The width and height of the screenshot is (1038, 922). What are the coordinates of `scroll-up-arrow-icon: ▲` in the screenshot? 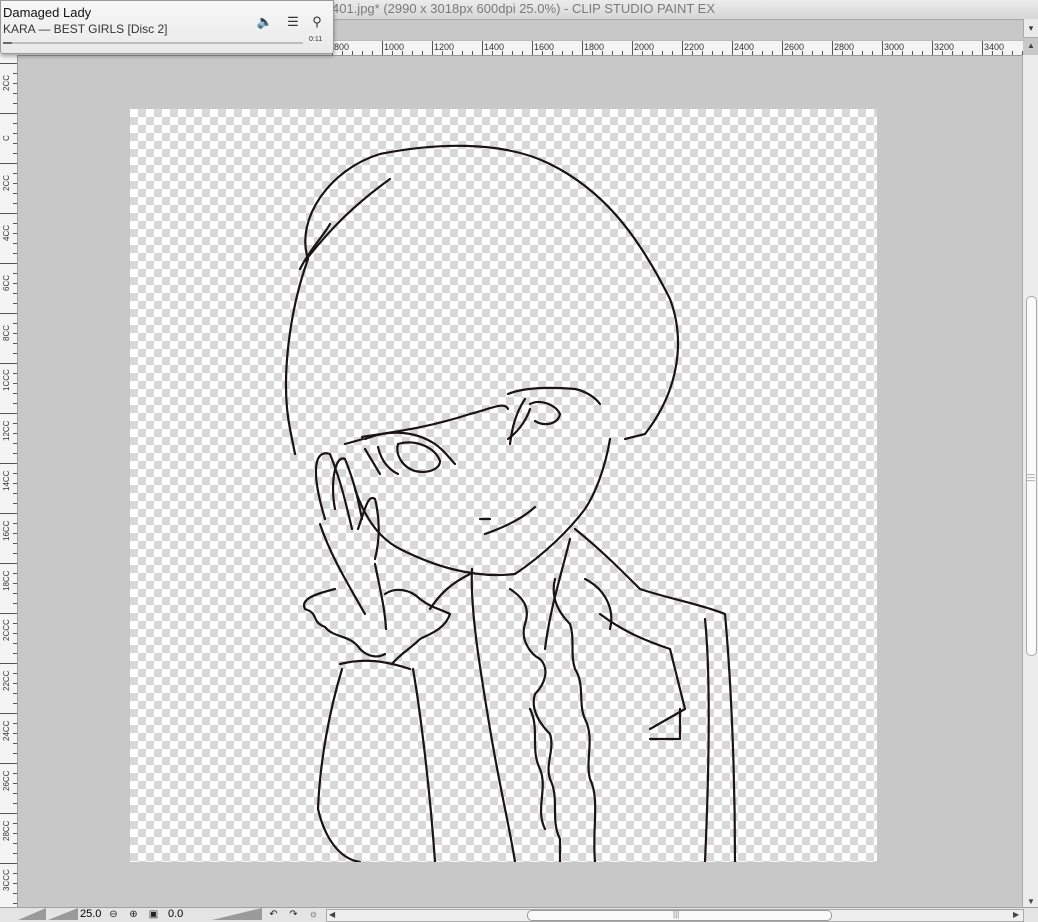 It's located at (1031, 45).